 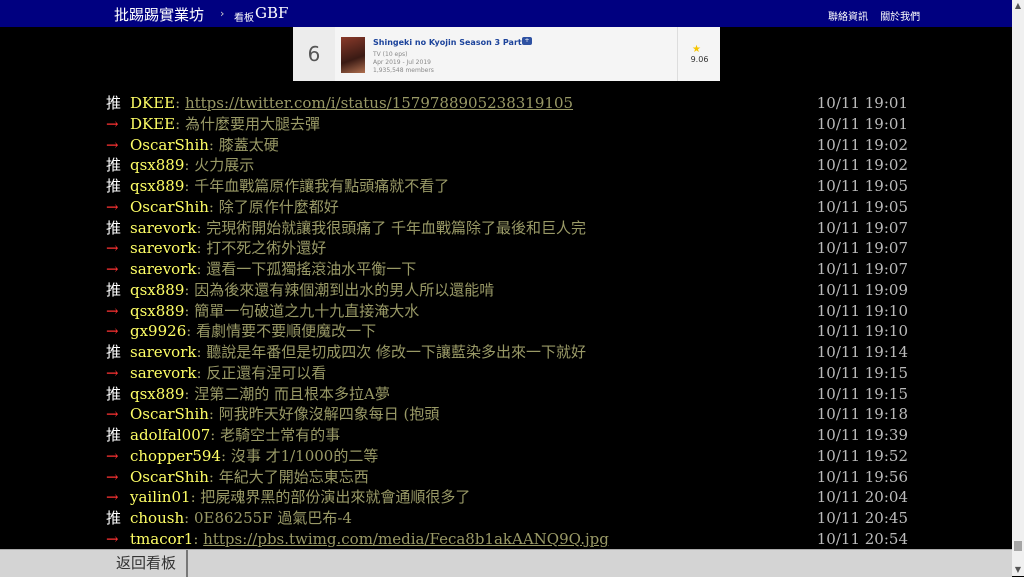 What do you see at coordinates (271, 13) in the screenshot?
I see `board-name-link: GBF` at bounding box center [271, 13].